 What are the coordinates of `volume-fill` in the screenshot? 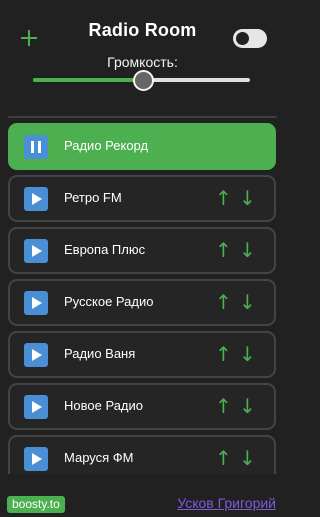 It's located at (87, 80).